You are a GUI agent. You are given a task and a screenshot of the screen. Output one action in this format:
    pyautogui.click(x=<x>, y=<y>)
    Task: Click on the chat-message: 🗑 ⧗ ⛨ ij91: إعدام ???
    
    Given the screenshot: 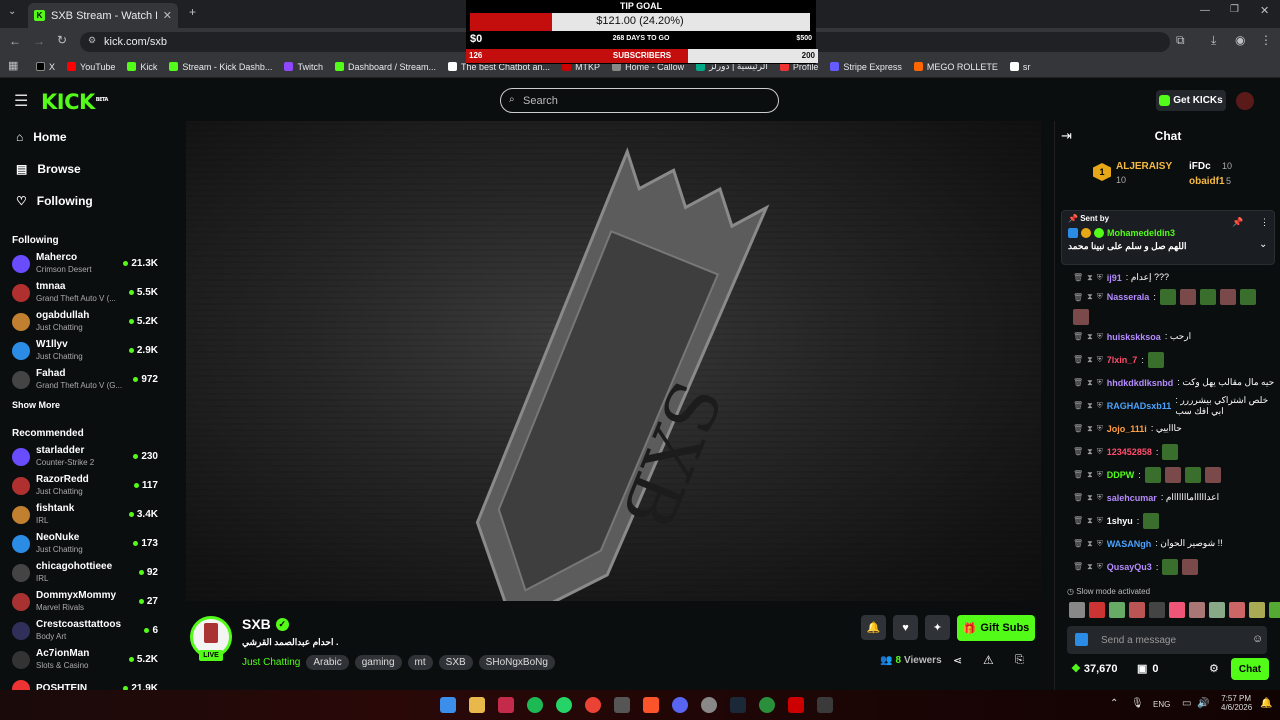 What is the action you would take?
    pyautogui.click(x=1167, y=277)
    